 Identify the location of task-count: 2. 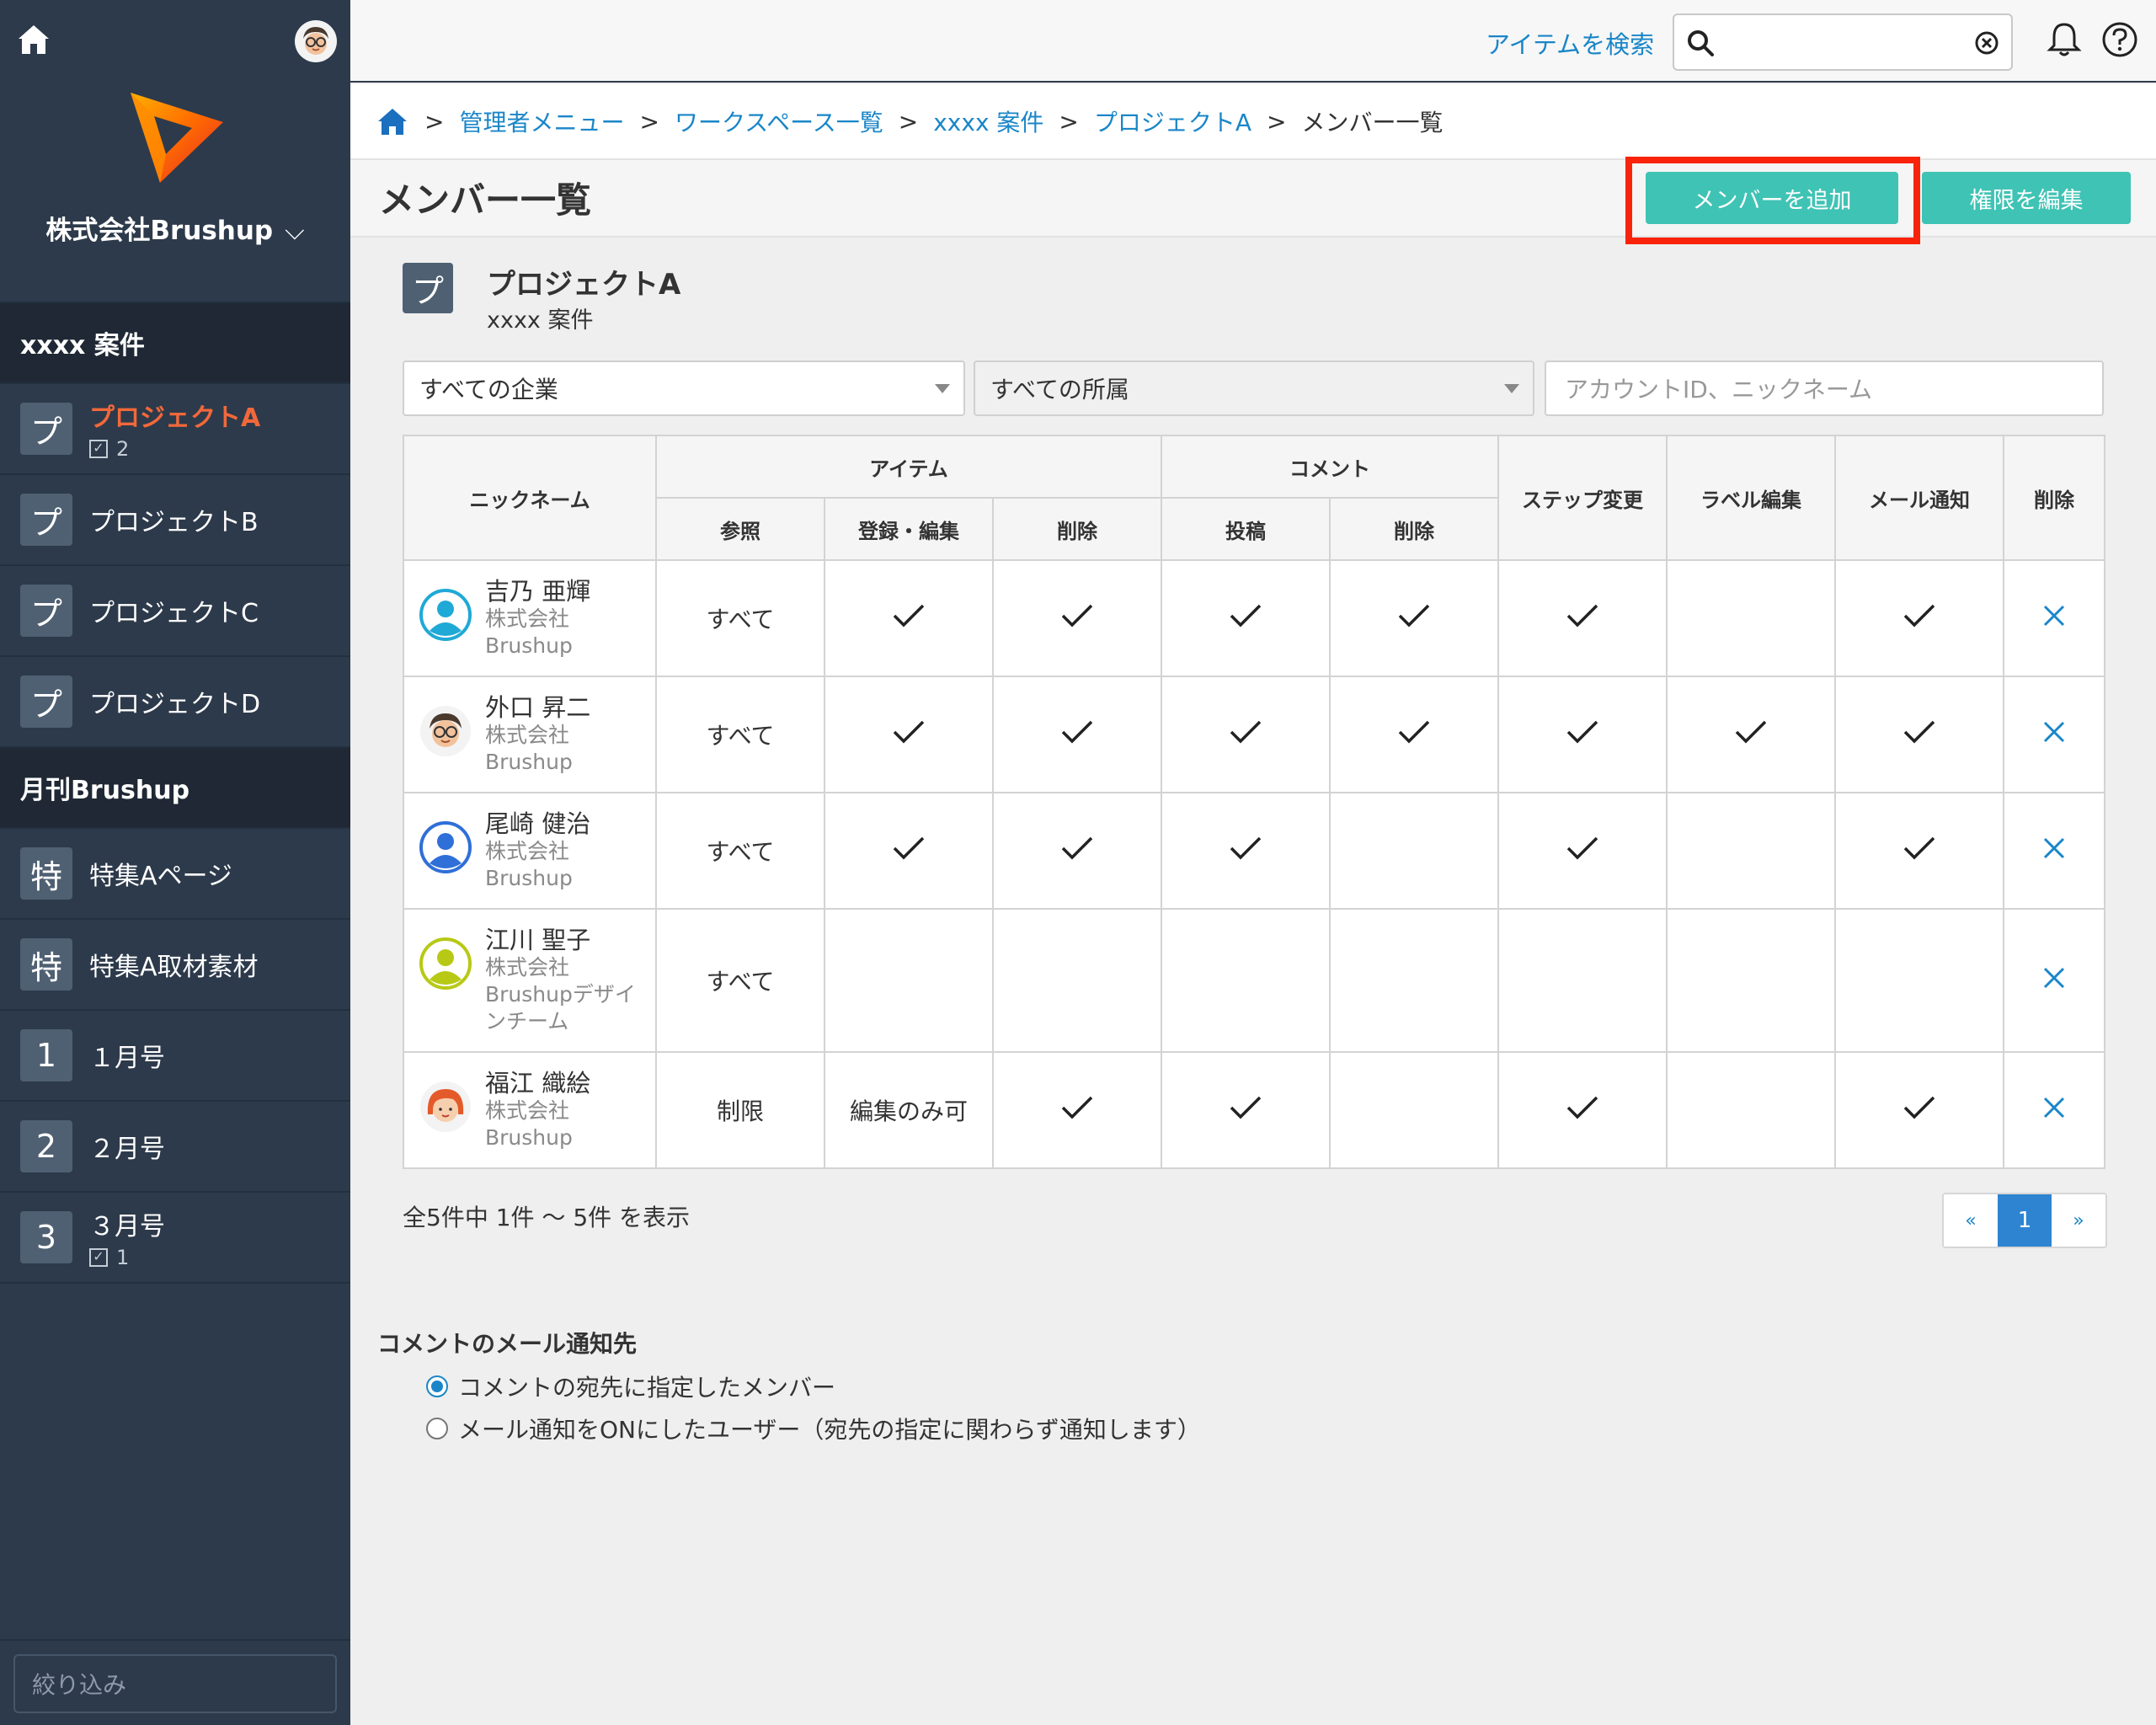
(123, 449).